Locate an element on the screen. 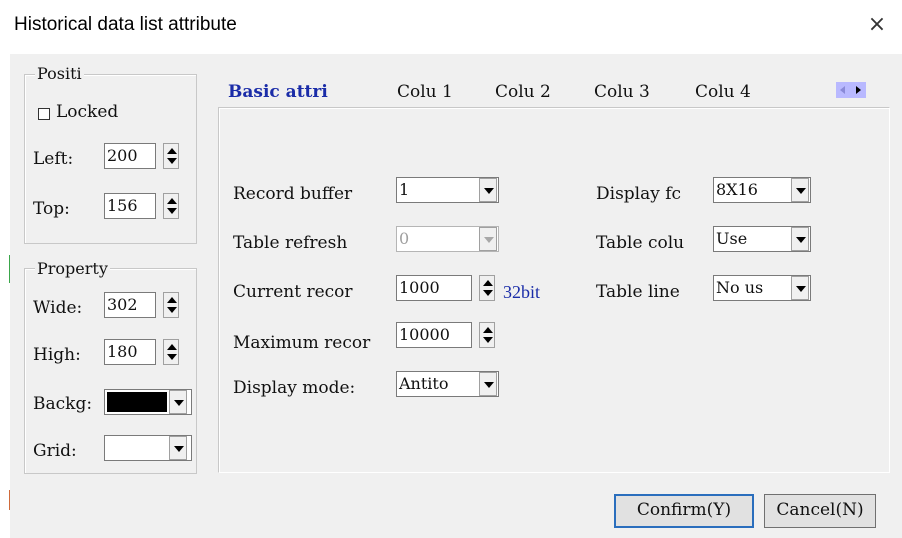 The height and width of the screenshot is (538, 902). display-font-dropdown is located at coordinates (800, 190).